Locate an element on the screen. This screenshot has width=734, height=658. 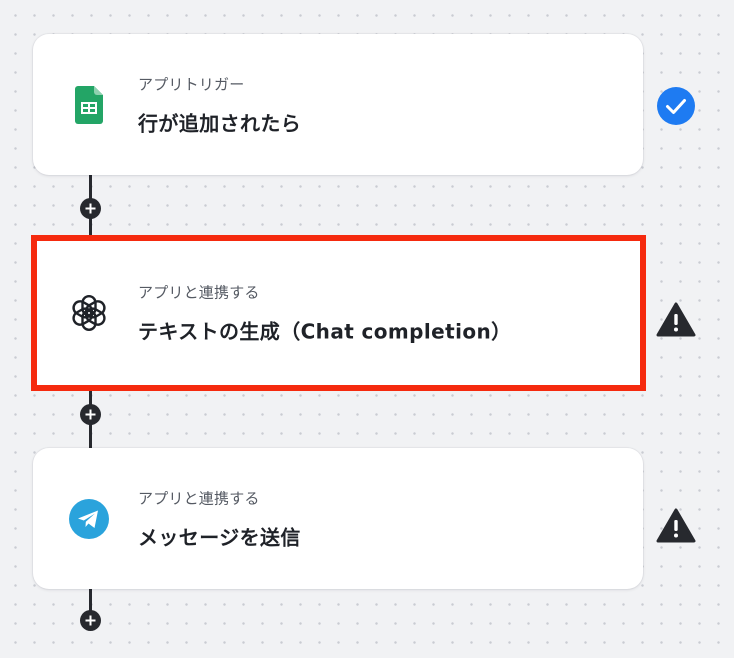
step-subtitle: アプリトリガー is located at coordinates (191, 84).